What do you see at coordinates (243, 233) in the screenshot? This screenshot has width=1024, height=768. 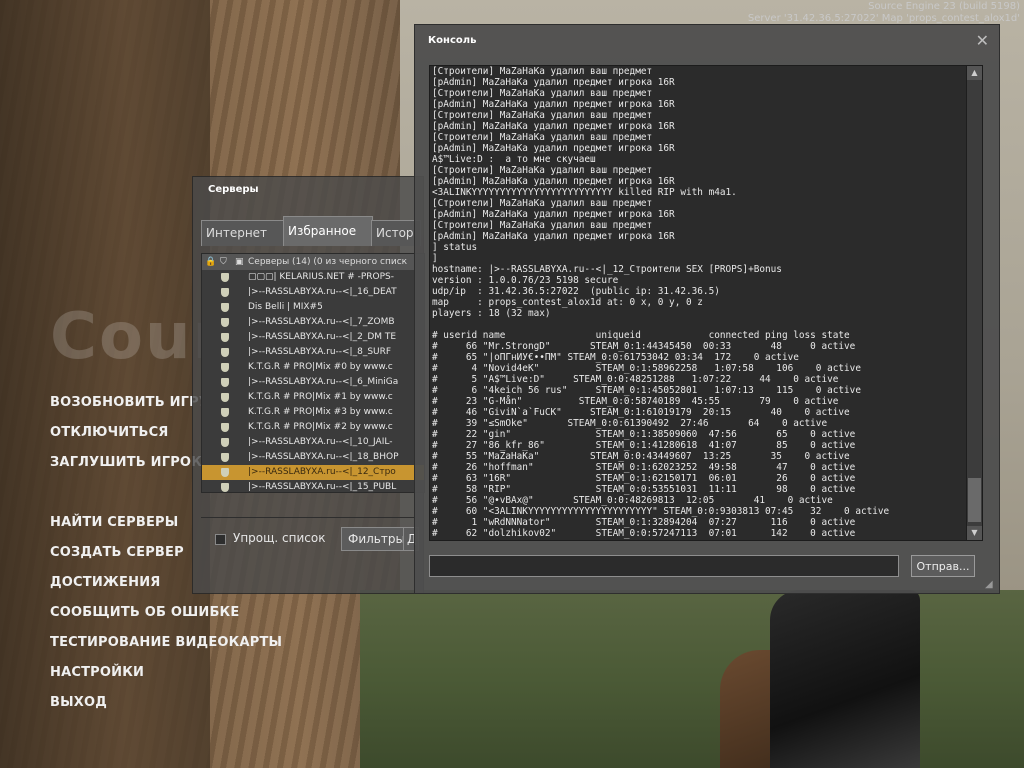 I see `tab-internet: Интернет` at bounding box center [243, 233].